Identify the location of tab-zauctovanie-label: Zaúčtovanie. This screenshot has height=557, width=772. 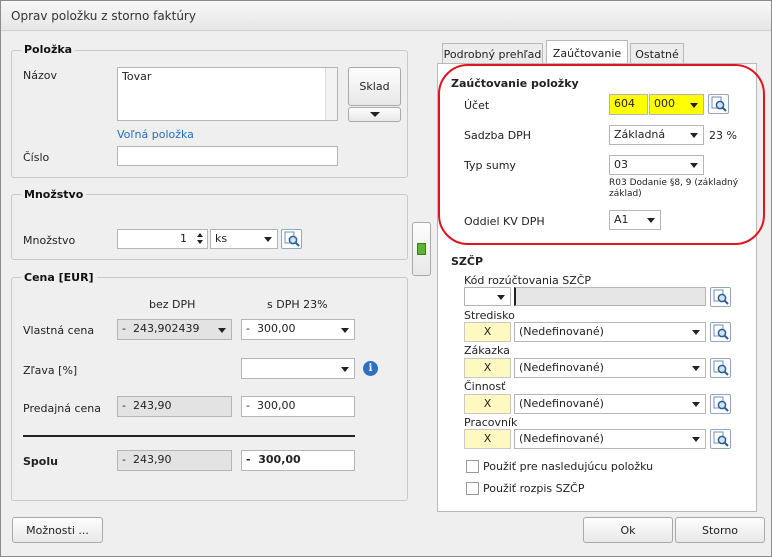
(587, 53).